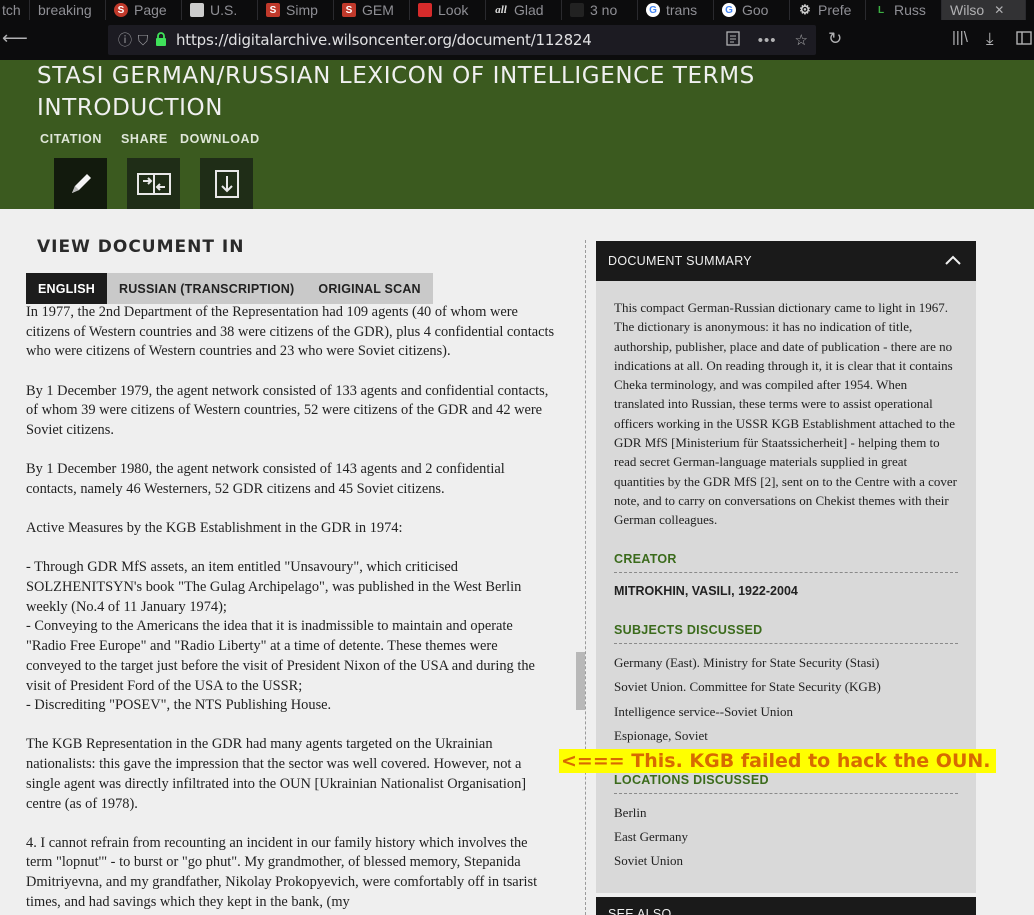 The width and height of the screenshot is (1034, 915). I want to click on bookmark-star-icon: ☆, so click(801, 40).